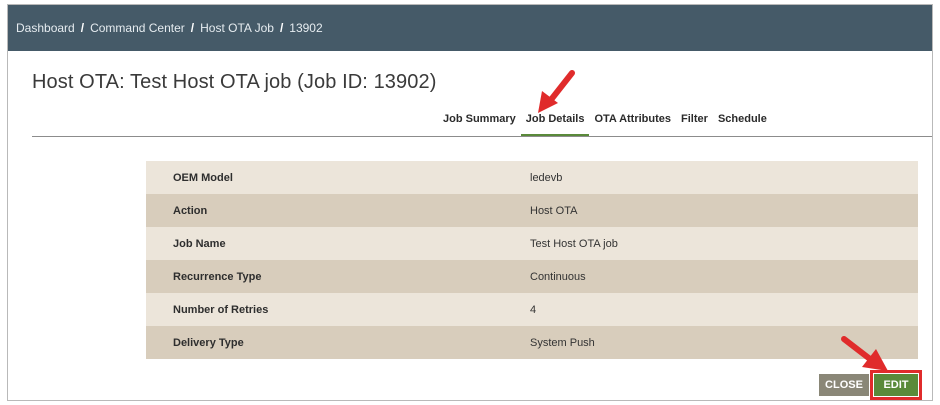  Describe the element at coordinates (479, 124) in the screenshot. I see `tab-job-summary: Job Summary` at that location.